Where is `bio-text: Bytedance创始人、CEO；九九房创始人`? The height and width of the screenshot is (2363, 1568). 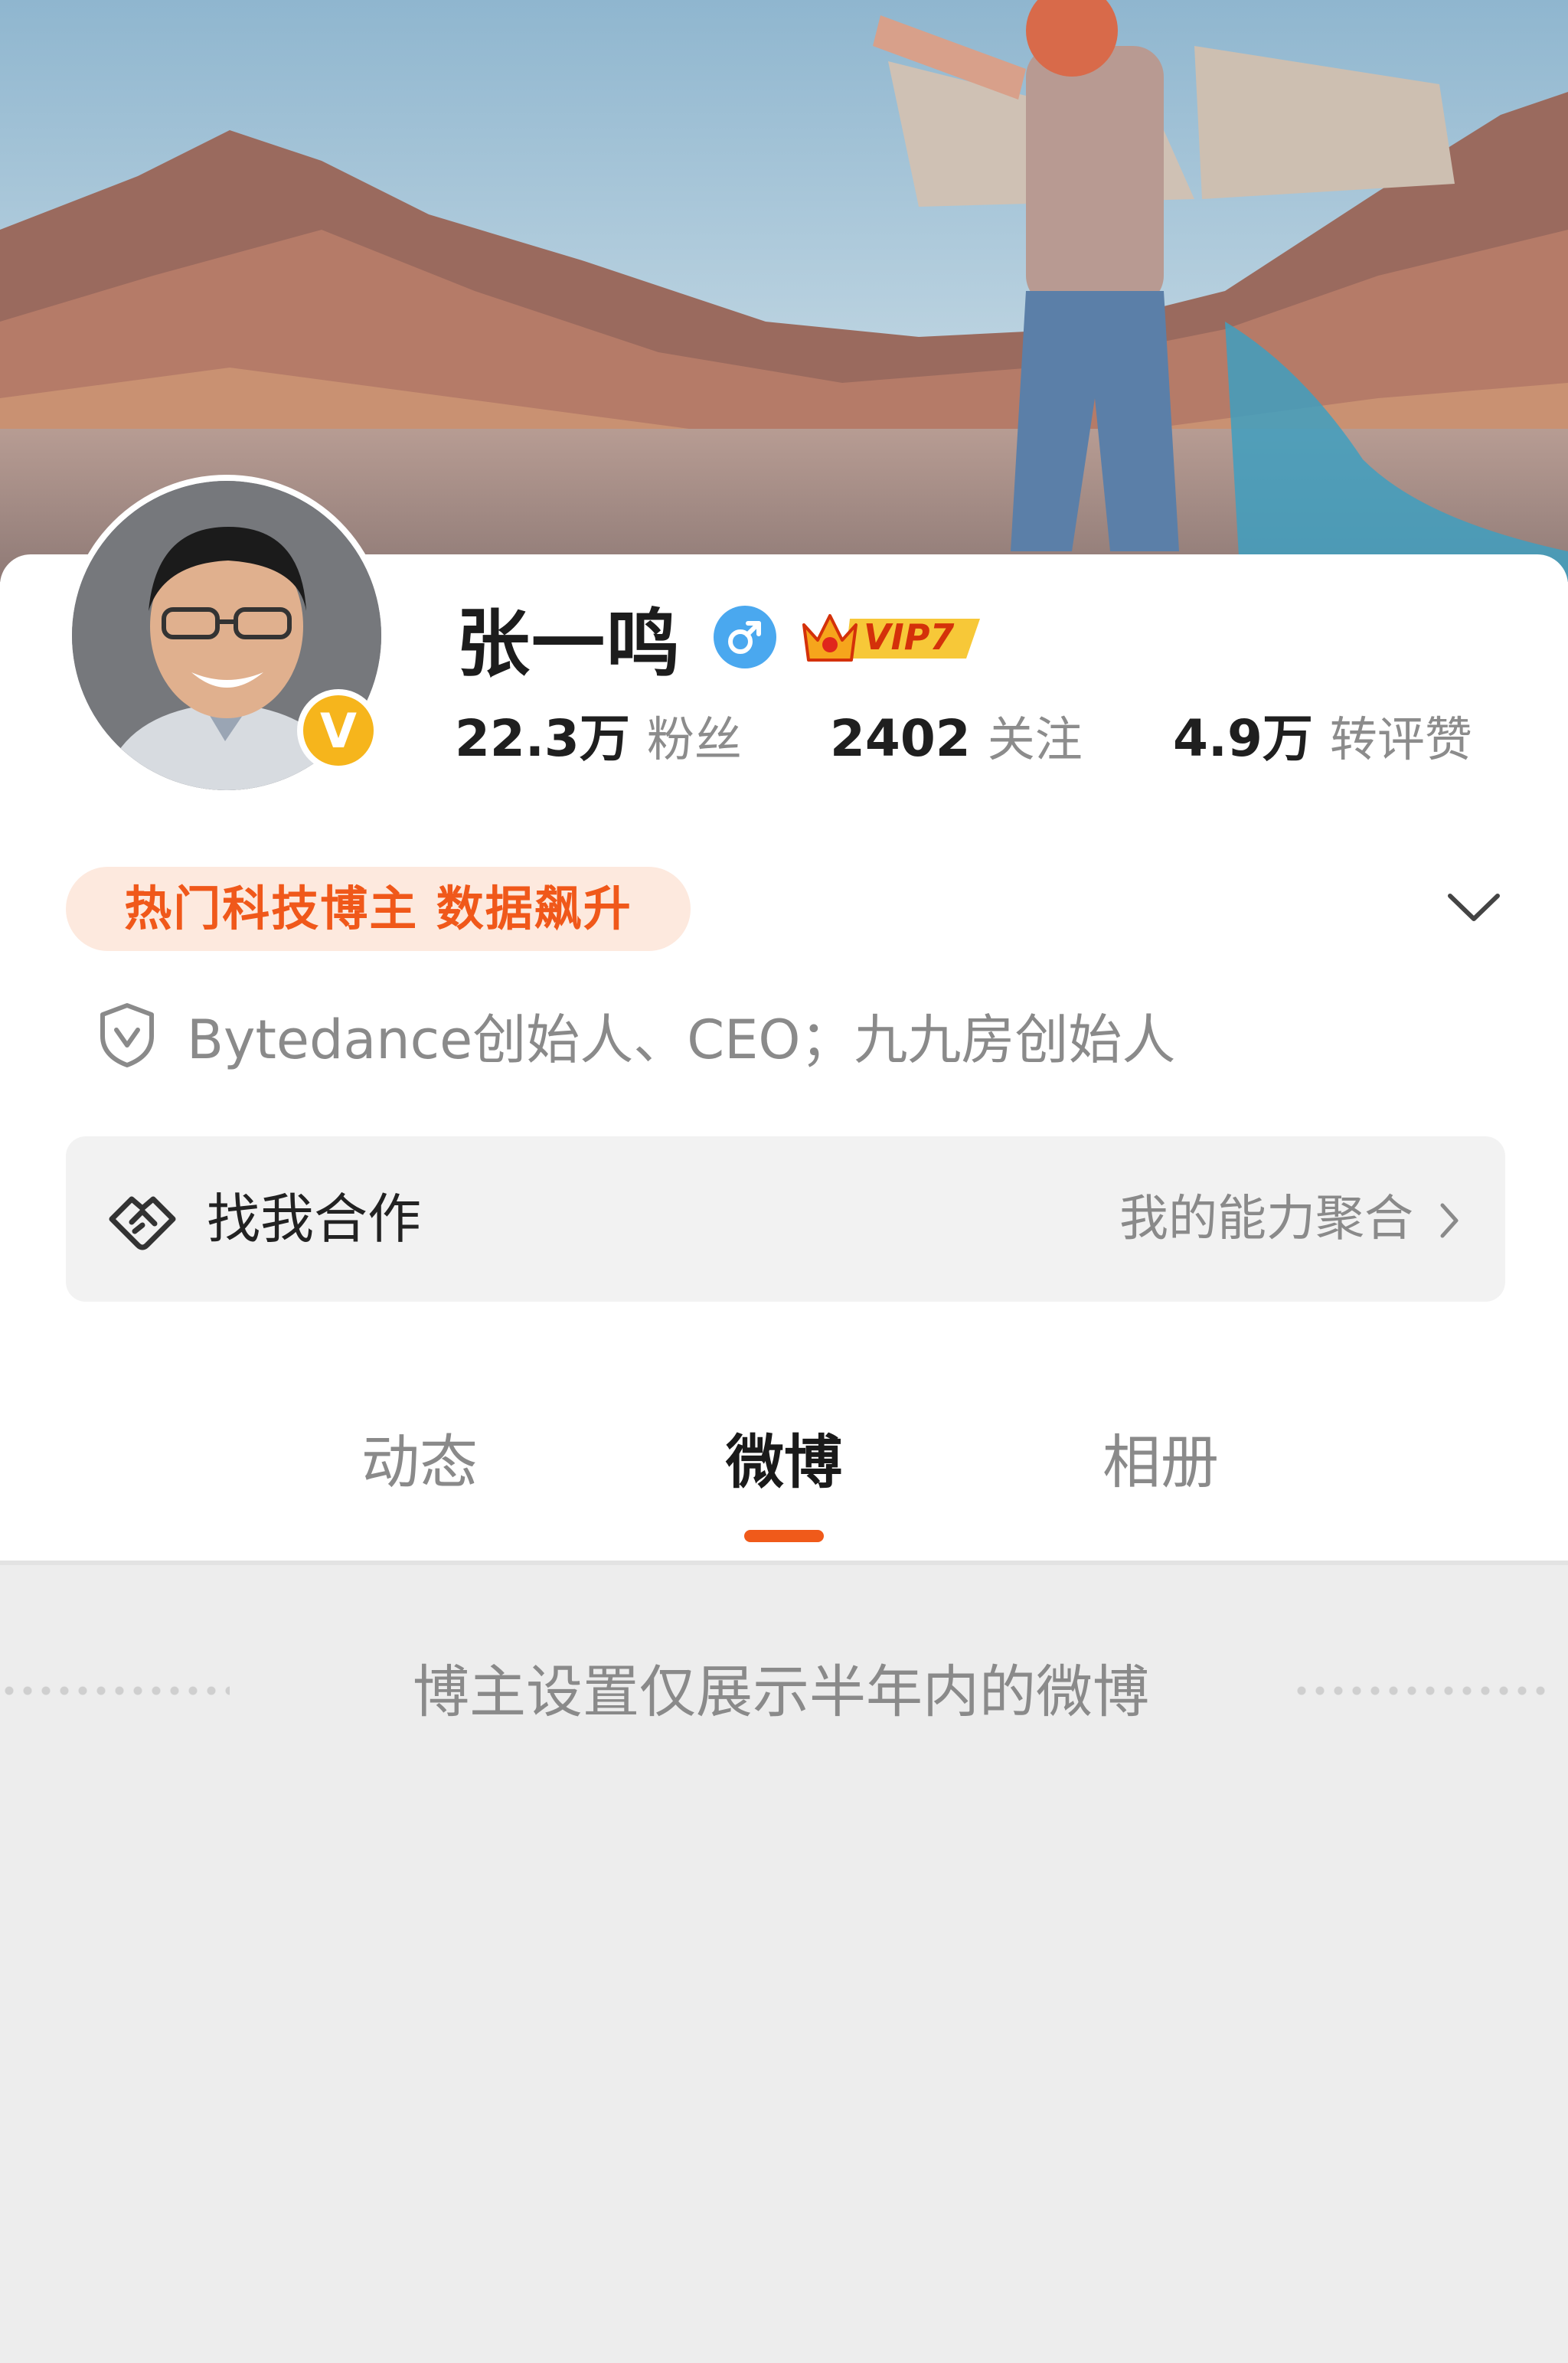
bio-text: Bytedance创始人、CEO；九九房创始人 is located at coordinates (681, 1039).